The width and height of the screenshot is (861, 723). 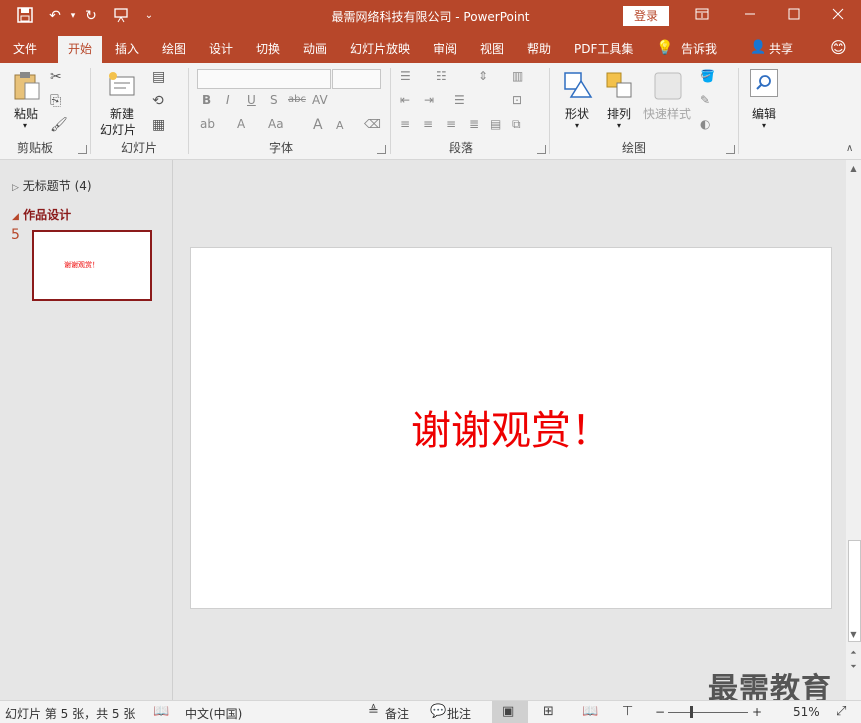 What do you see at coordinates (397, 713) in the screenshot?
I see `notes-button: 备注` at bounding box center [397, 713].